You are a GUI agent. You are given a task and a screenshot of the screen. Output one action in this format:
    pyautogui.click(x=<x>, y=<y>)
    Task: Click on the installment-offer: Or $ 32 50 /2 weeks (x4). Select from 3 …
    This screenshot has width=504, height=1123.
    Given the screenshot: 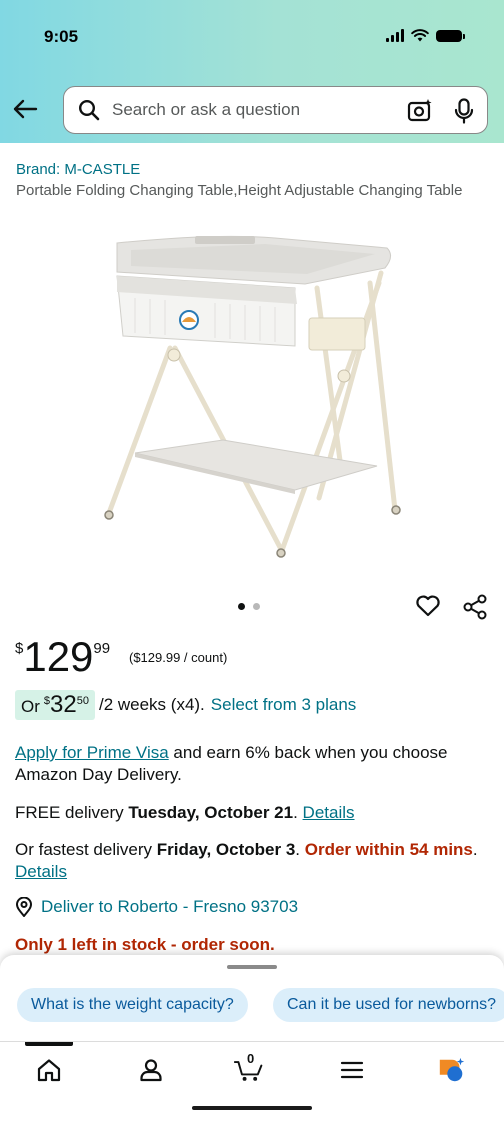 What is the action you would take?
    pyautogui.click(x=185, y=705)
    